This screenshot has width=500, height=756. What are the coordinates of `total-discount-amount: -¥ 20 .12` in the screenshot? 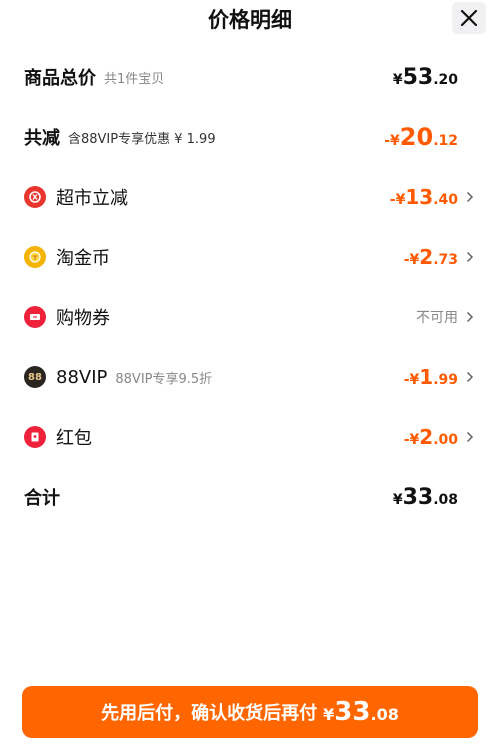 It's located at (421, 137).